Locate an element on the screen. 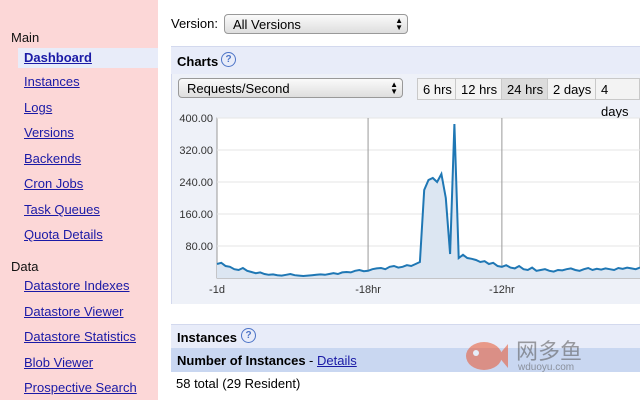 This screenshot has height=400, width=640. instances-details-link: Details is located at coordinates (337, 360).